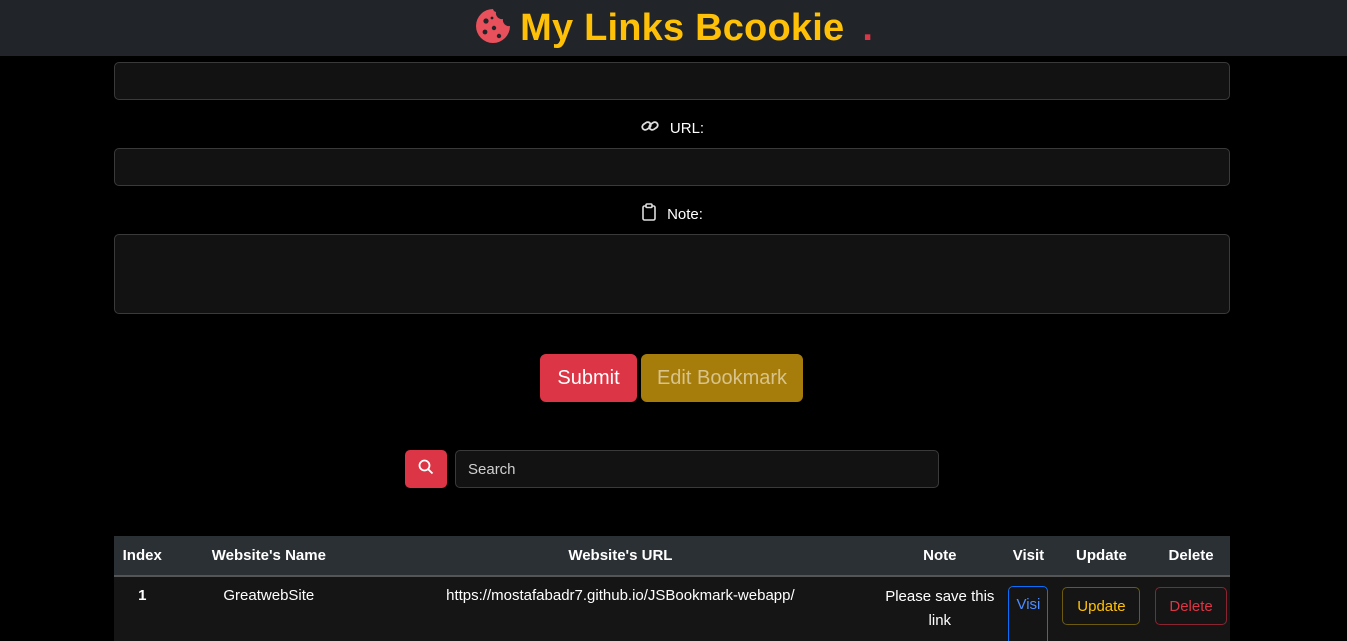 This screenshot has height=641, width=1347. I want to click on row-visit-cell: Visi, so click(1028, 613).